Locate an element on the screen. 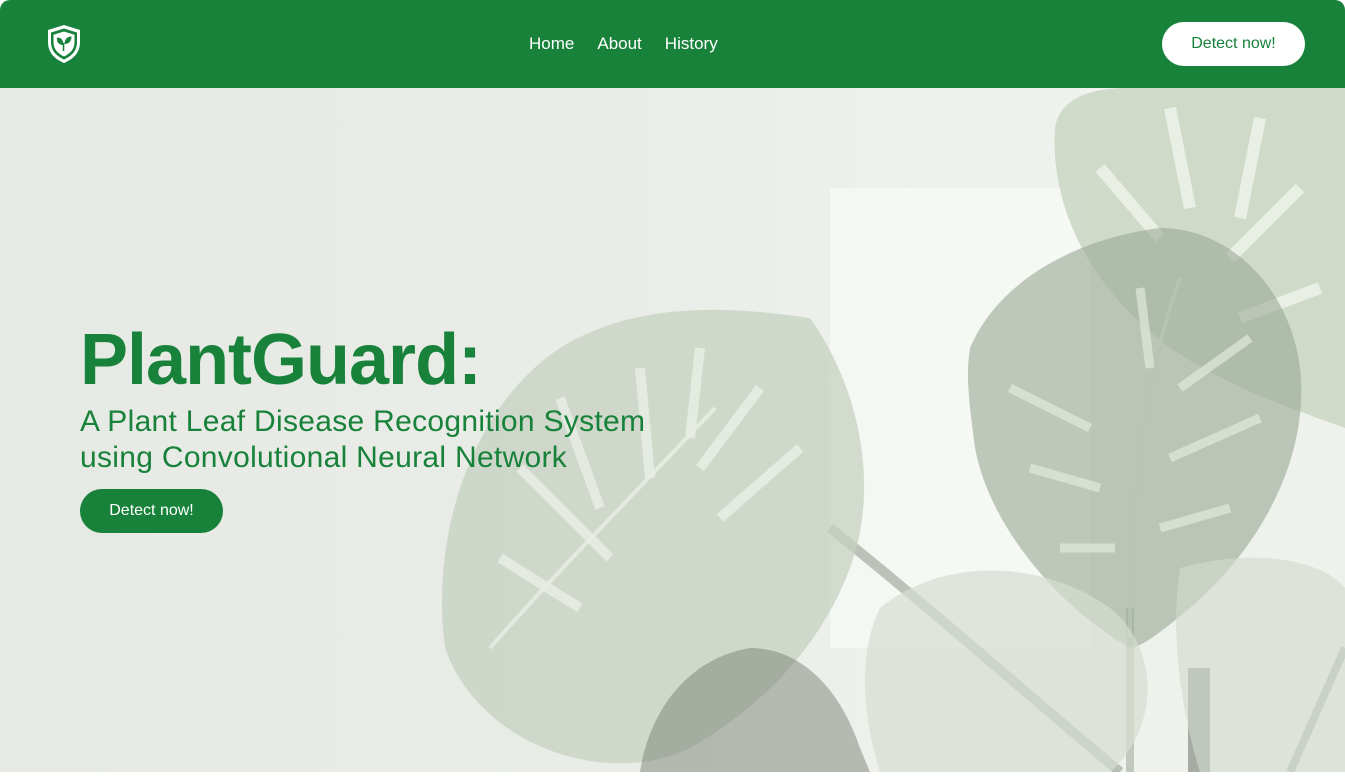 Image resolution: width=1345 pixels, height=776 pixels. hero-title: PlantGuard: is located at coordinates (281, 360).